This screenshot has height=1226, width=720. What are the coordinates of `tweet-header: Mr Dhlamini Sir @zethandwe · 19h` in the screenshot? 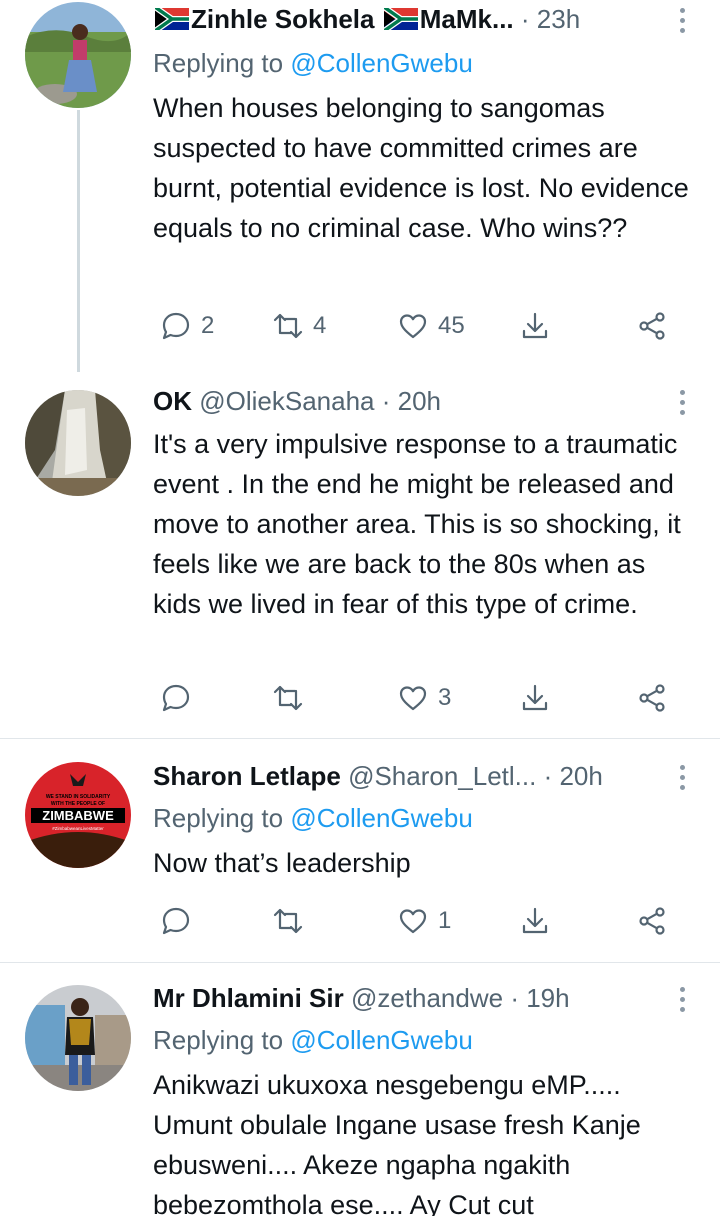 It's located at (416, 998).